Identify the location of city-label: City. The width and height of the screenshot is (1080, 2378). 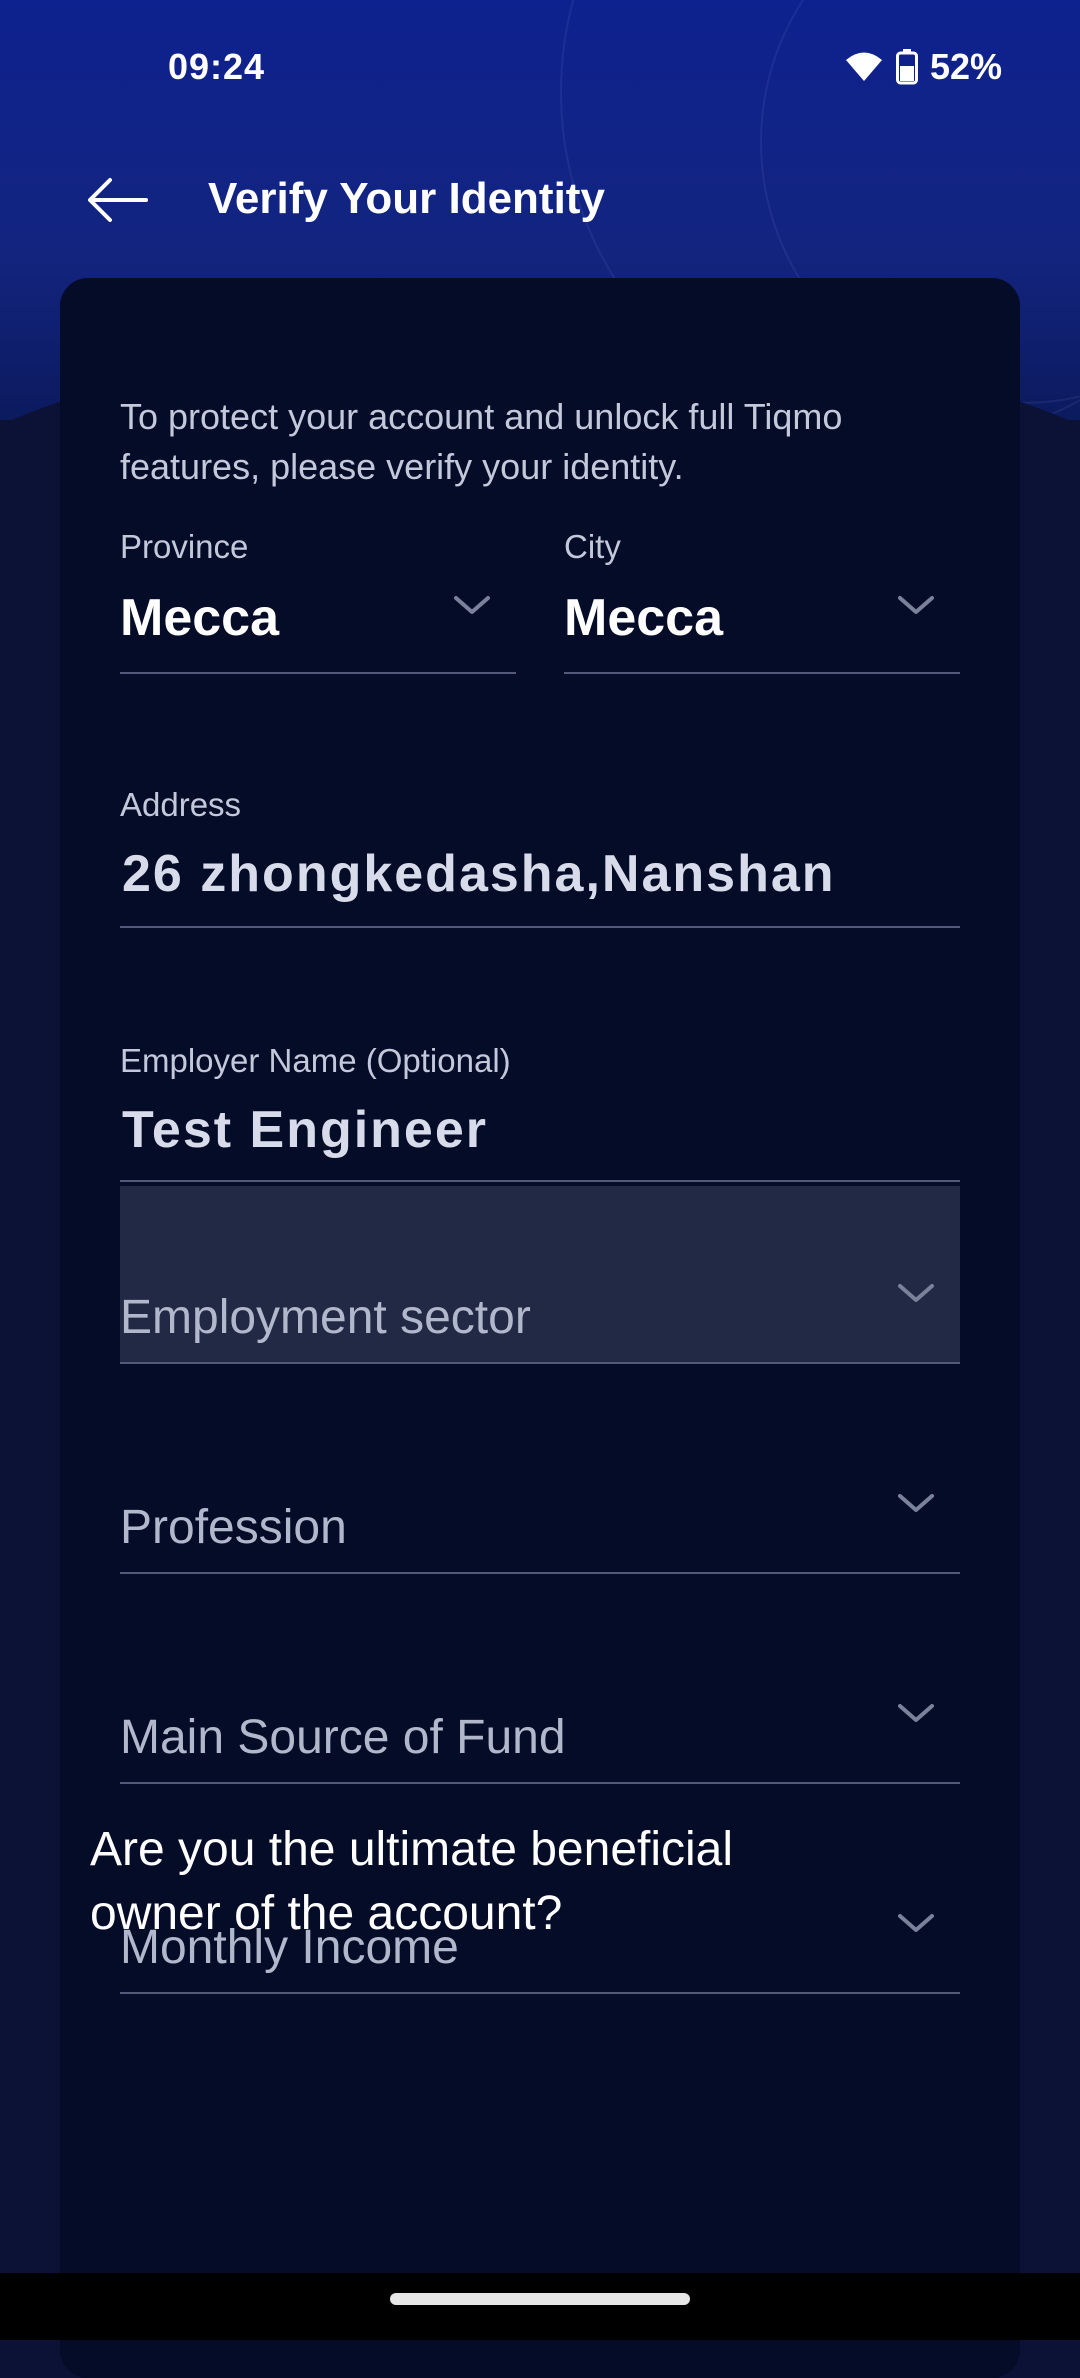
(592, 546).